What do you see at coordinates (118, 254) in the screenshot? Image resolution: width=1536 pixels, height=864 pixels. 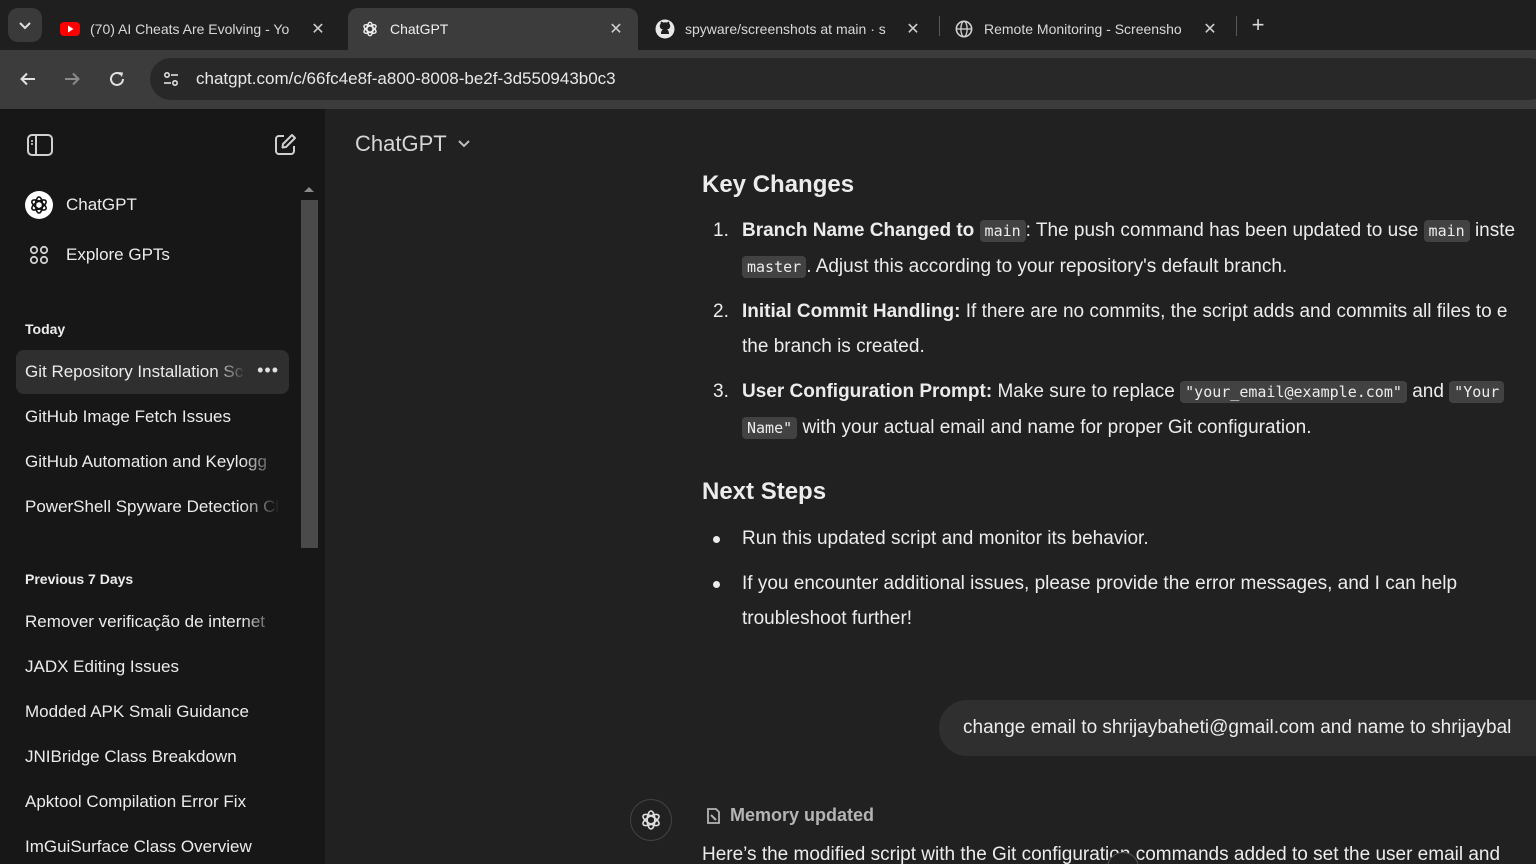 I see `sidebar-item-label: Explore GPTs` at bounding box center [118, 254].